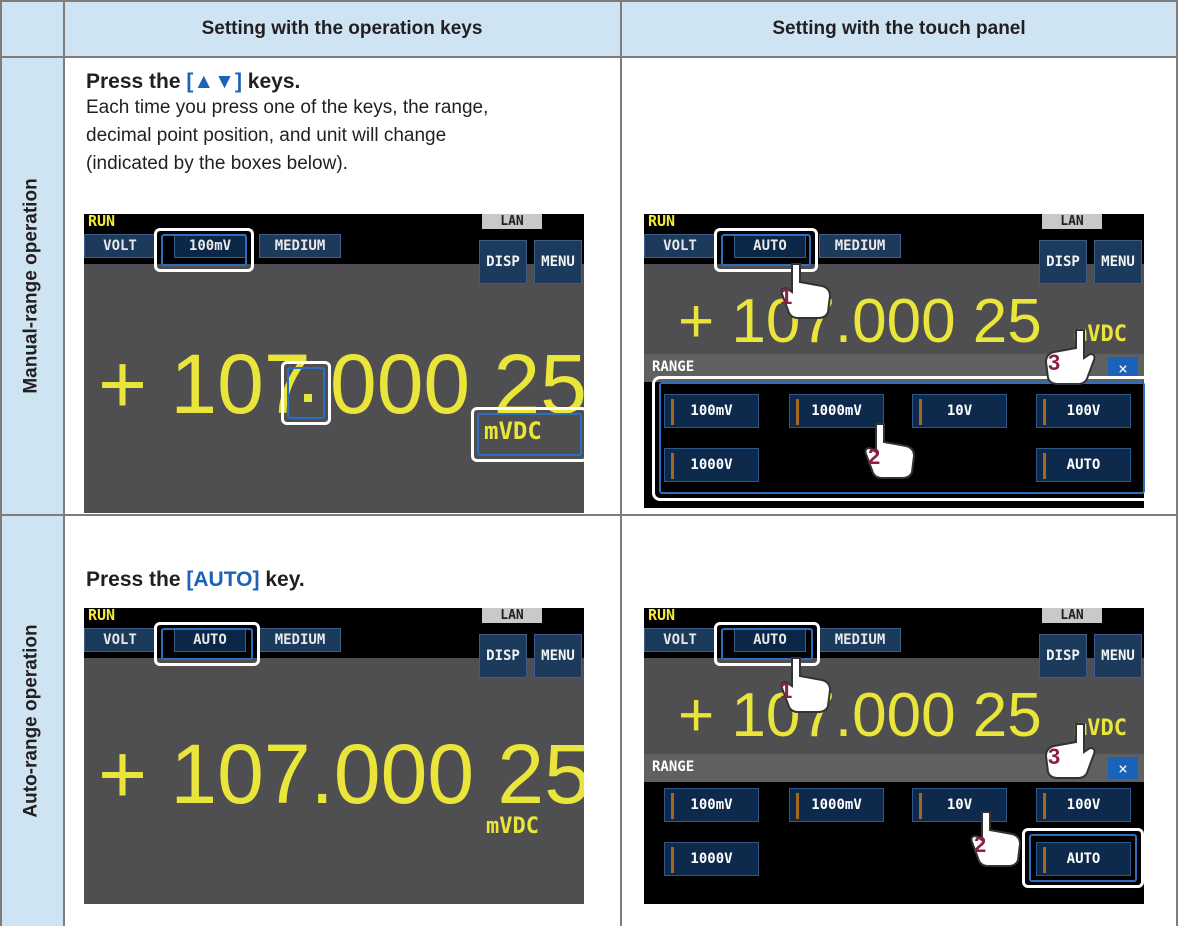  I want to click on step-suffix: keys., so click(271, 81).